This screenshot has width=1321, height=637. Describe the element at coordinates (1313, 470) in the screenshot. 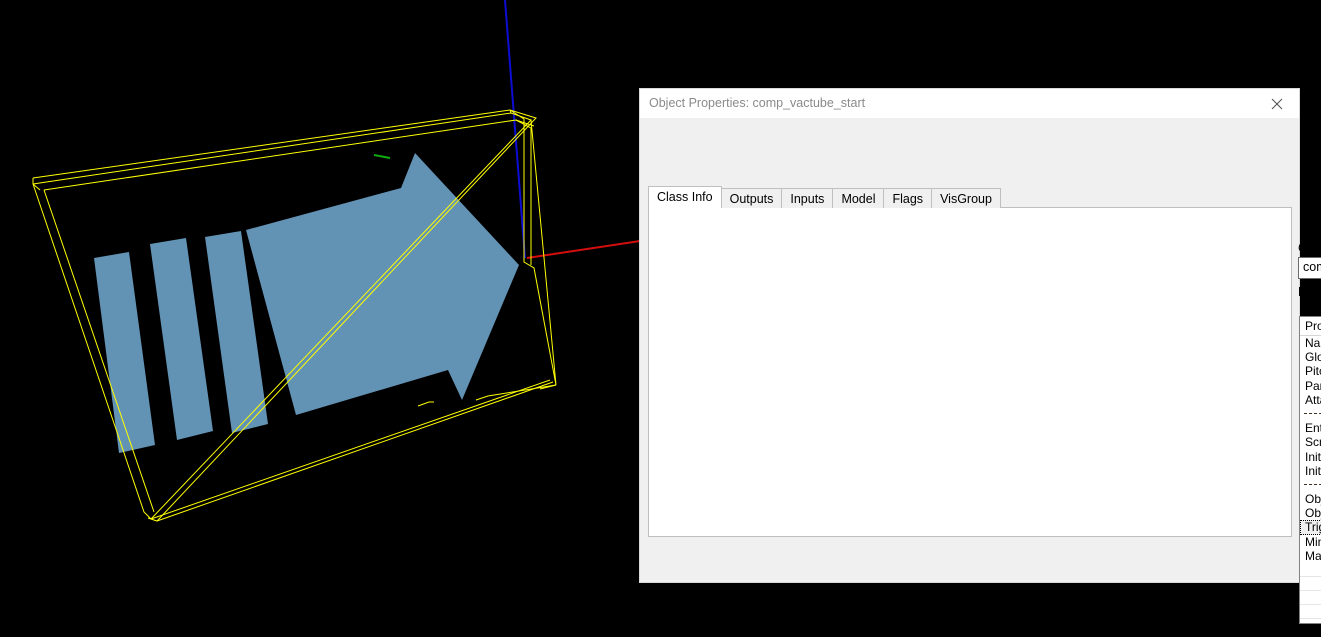

I see `property-row-name: Init Code 2` at that location.